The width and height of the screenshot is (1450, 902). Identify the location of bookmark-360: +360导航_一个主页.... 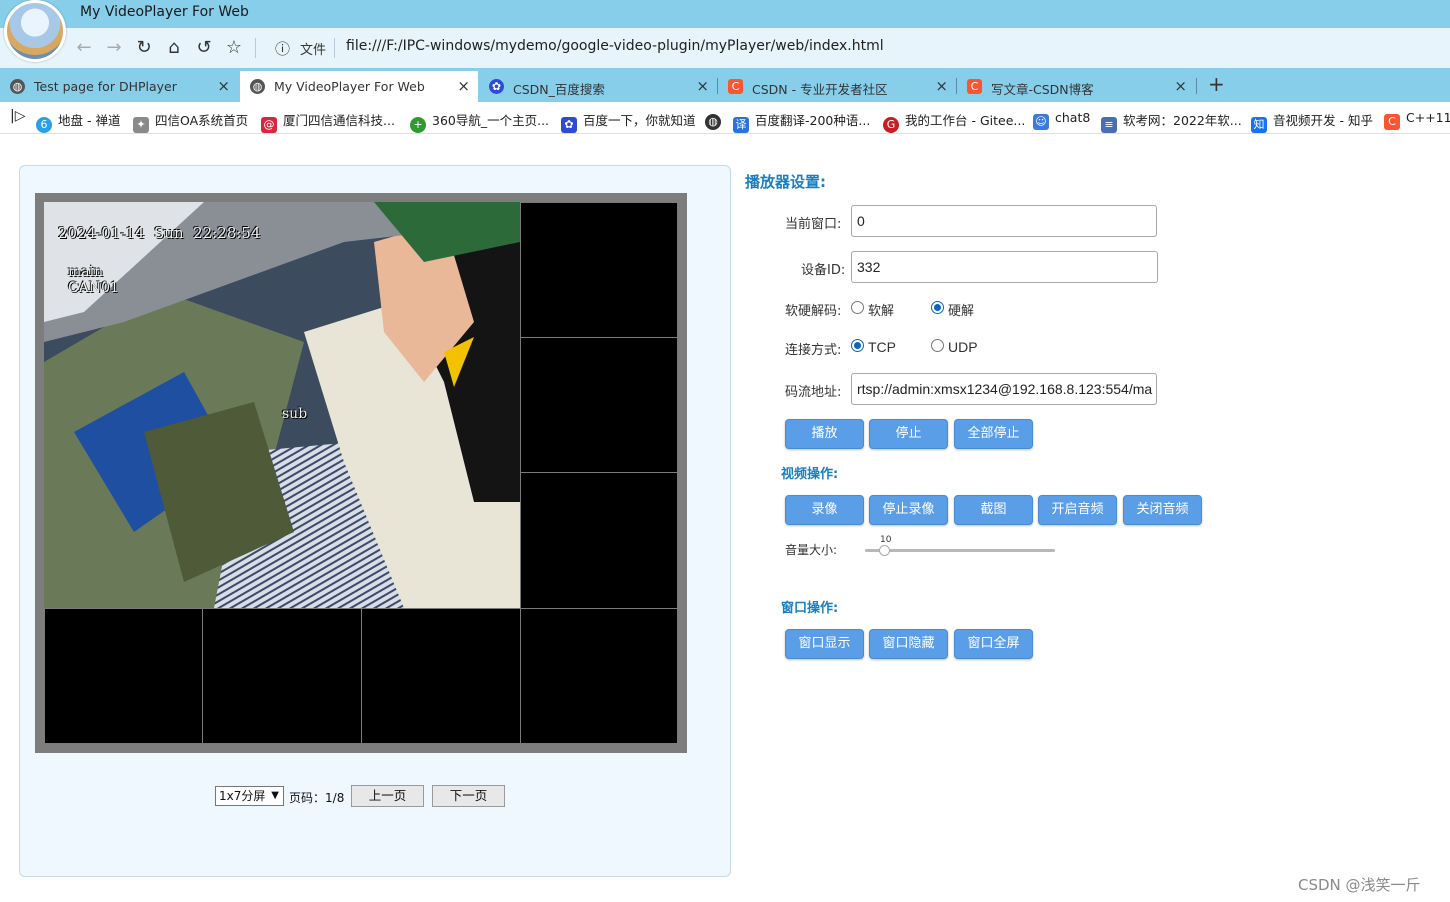
(479, 121).